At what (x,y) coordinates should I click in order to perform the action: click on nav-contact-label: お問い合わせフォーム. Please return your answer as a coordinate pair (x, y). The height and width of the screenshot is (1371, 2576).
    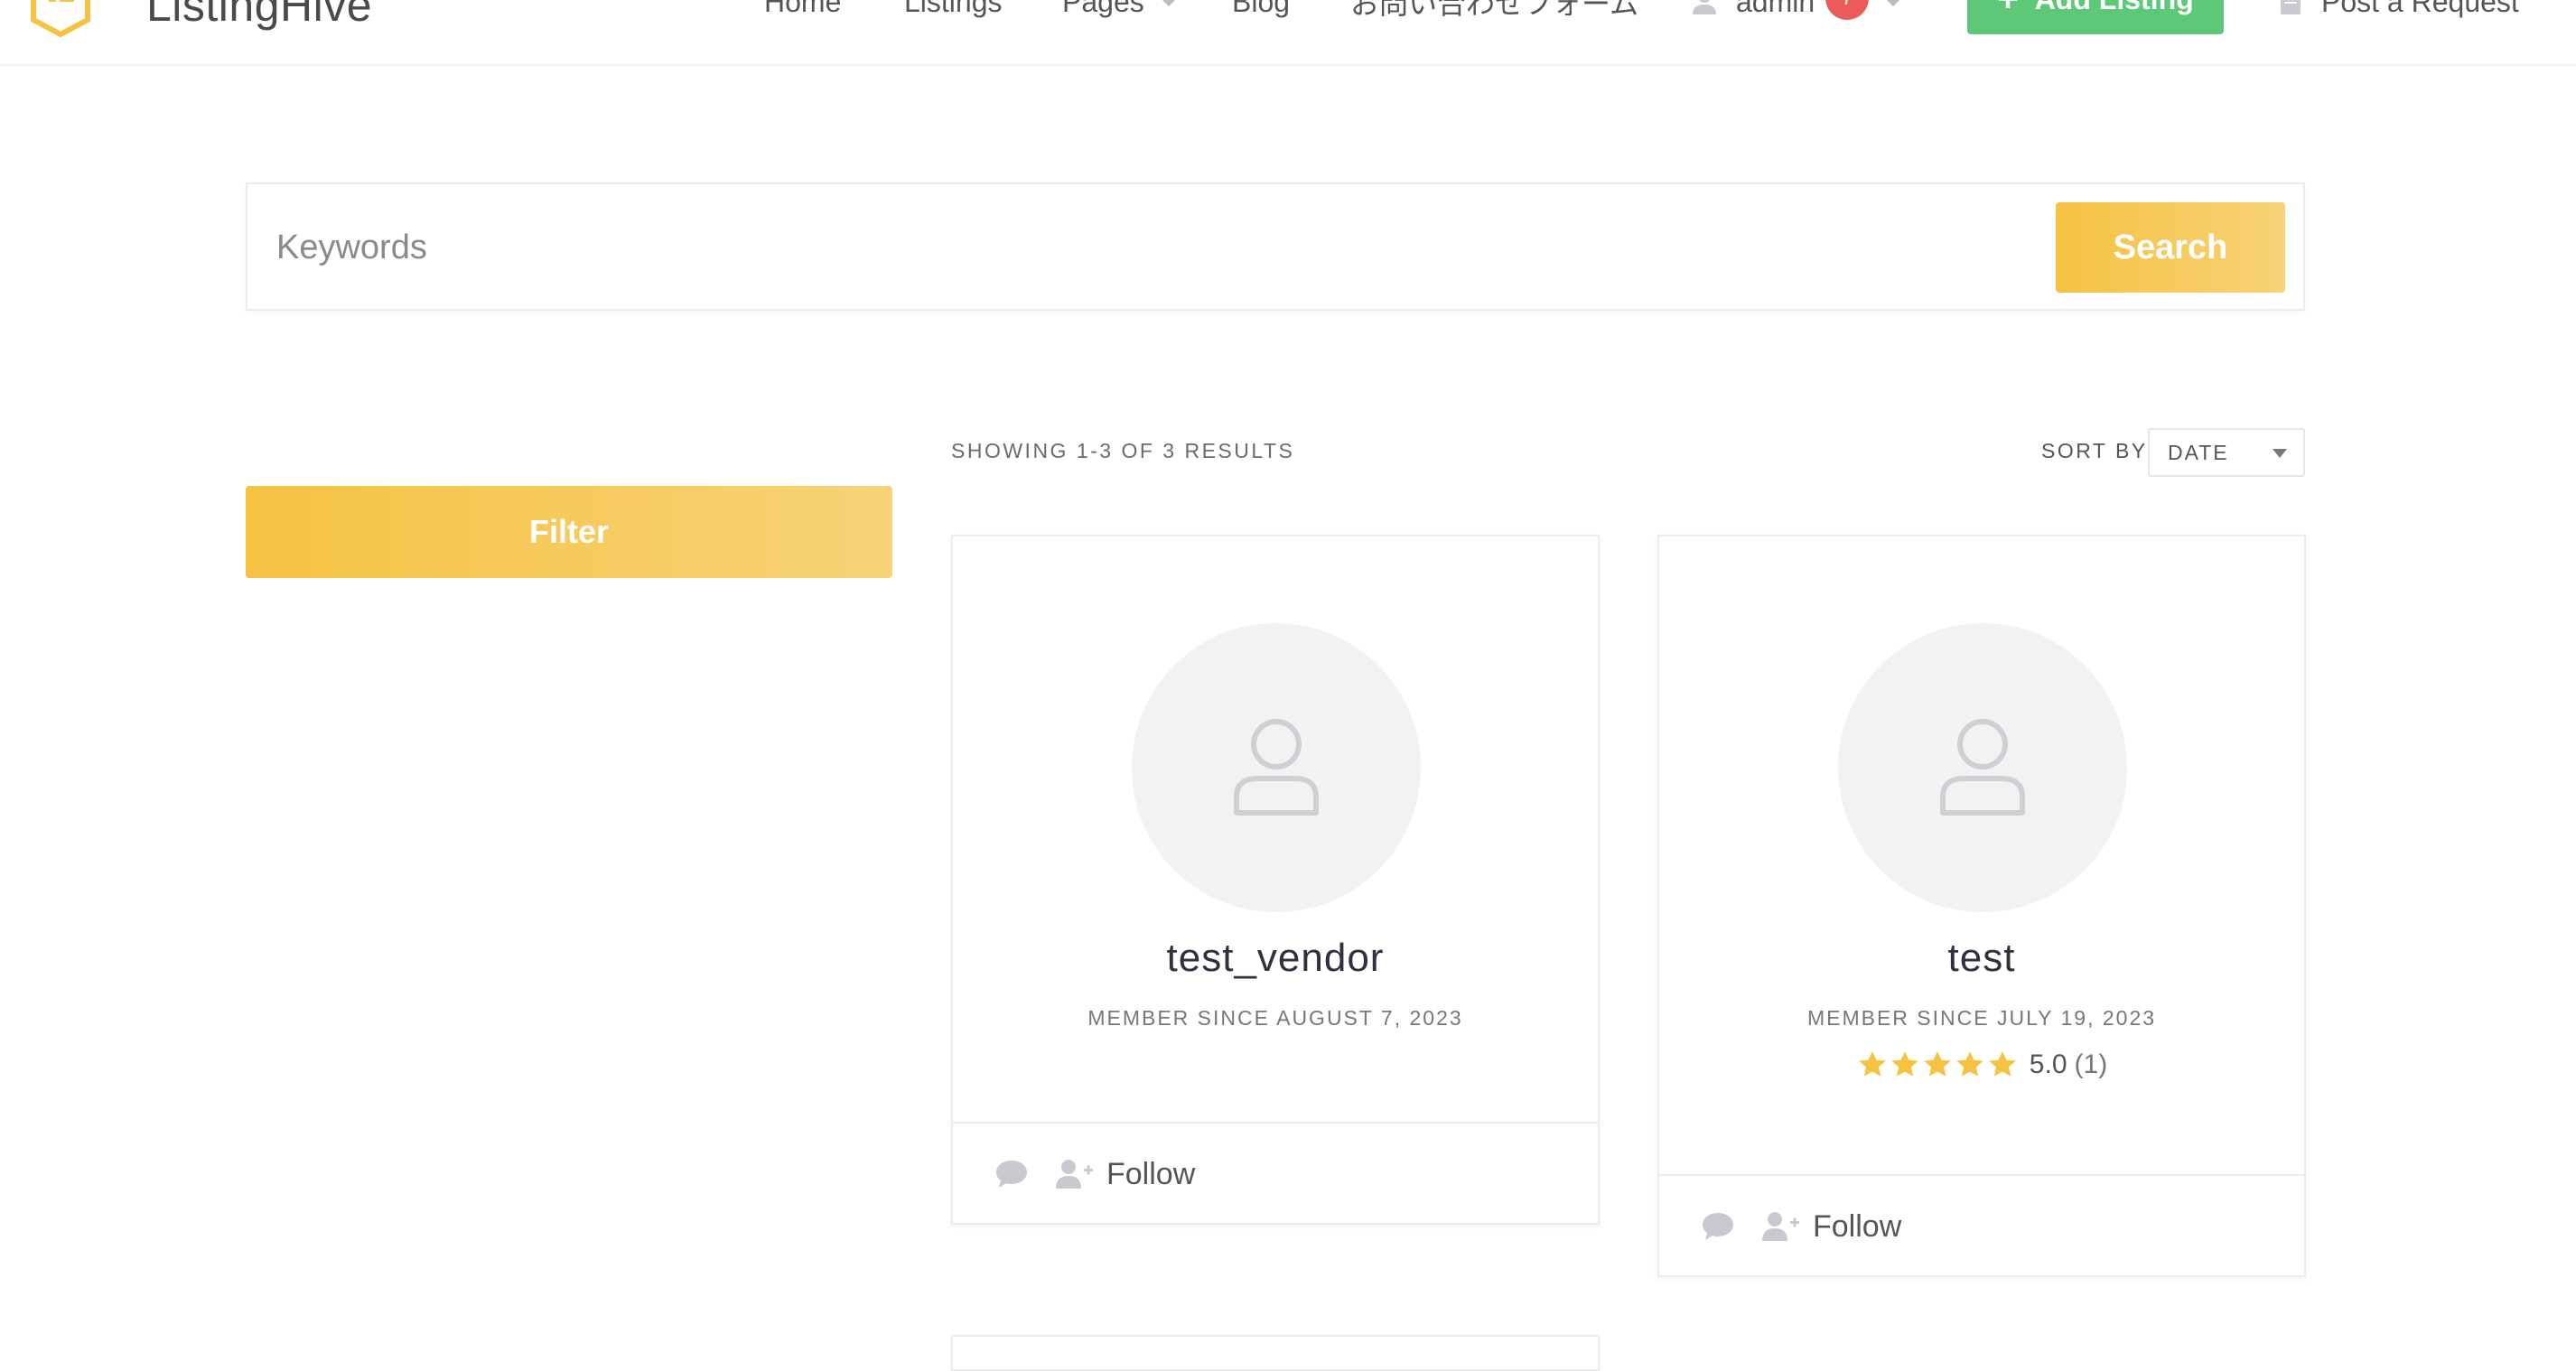
    Looking at the image, I should click on (1494, 10).